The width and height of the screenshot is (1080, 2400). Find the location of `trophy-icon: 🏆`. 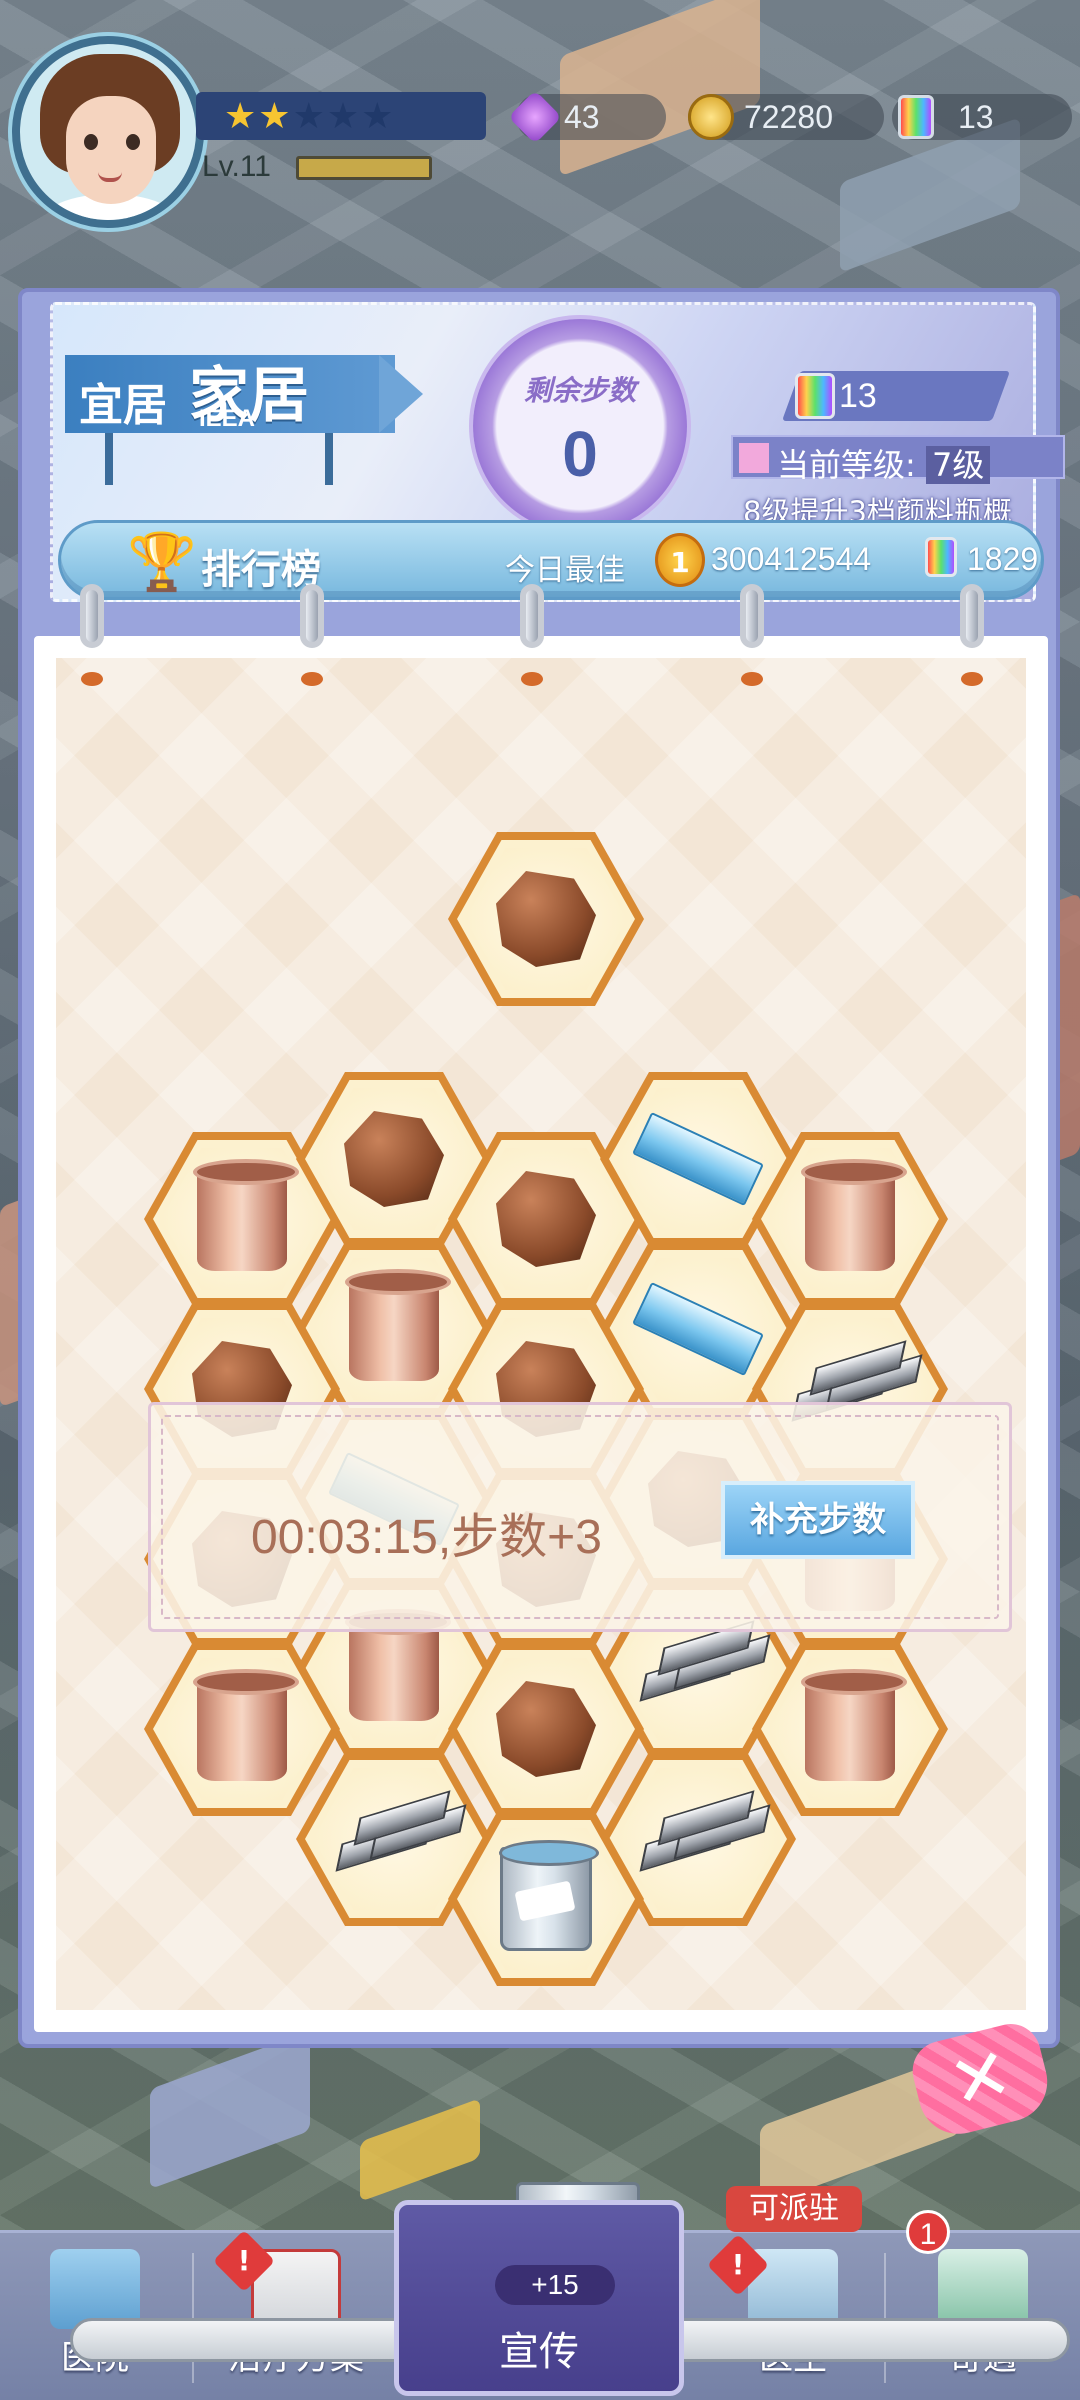

trophy-icon: 🏆 is located at coordinates (162, 562).